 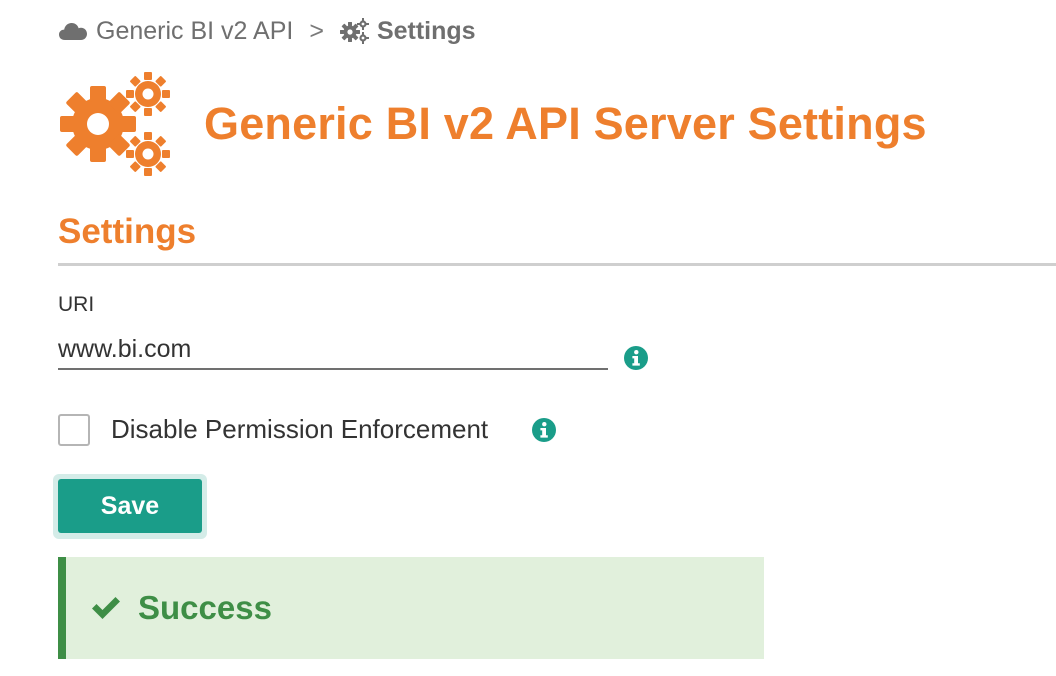 What do you see at coordinates (205, 607) in the screenshot?
I see `alert-message: Success` at bounding box center [205, 607].